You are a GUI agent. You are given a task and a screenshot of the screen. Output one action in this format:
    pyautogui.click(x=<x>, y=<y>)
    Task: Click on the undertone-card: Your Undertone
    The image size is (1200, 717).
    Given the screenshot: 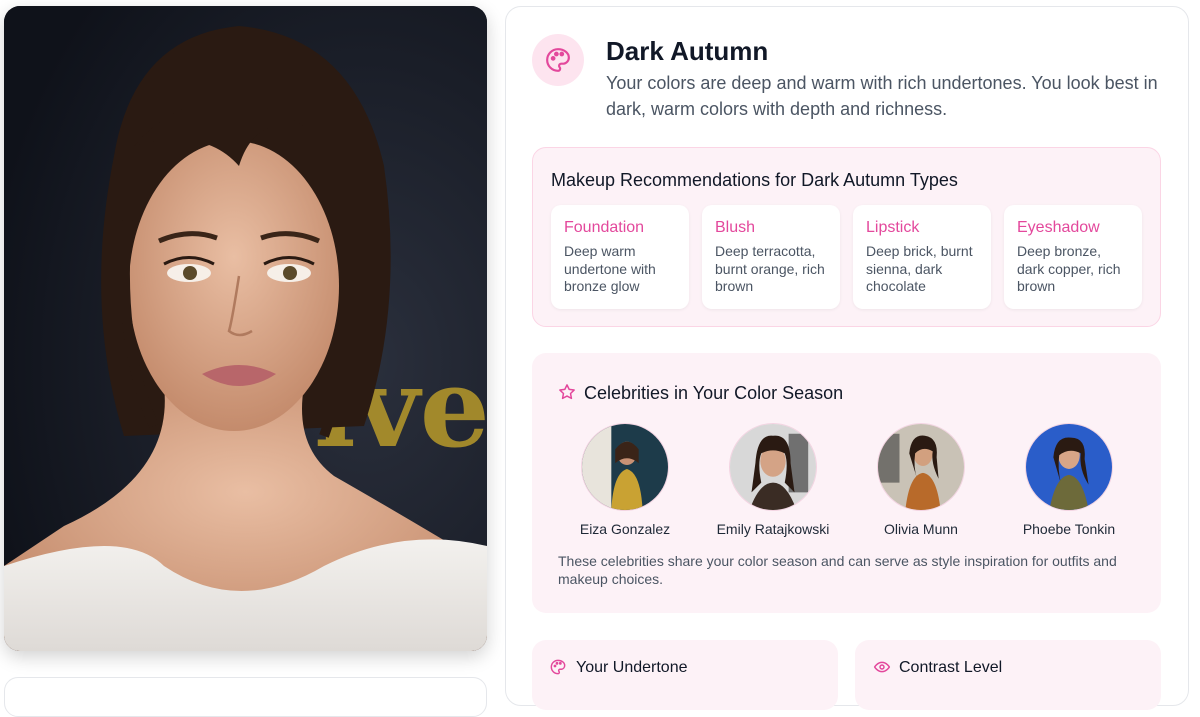 What is the action you would take?
    pyautogui.click(x=685, y=675)
    